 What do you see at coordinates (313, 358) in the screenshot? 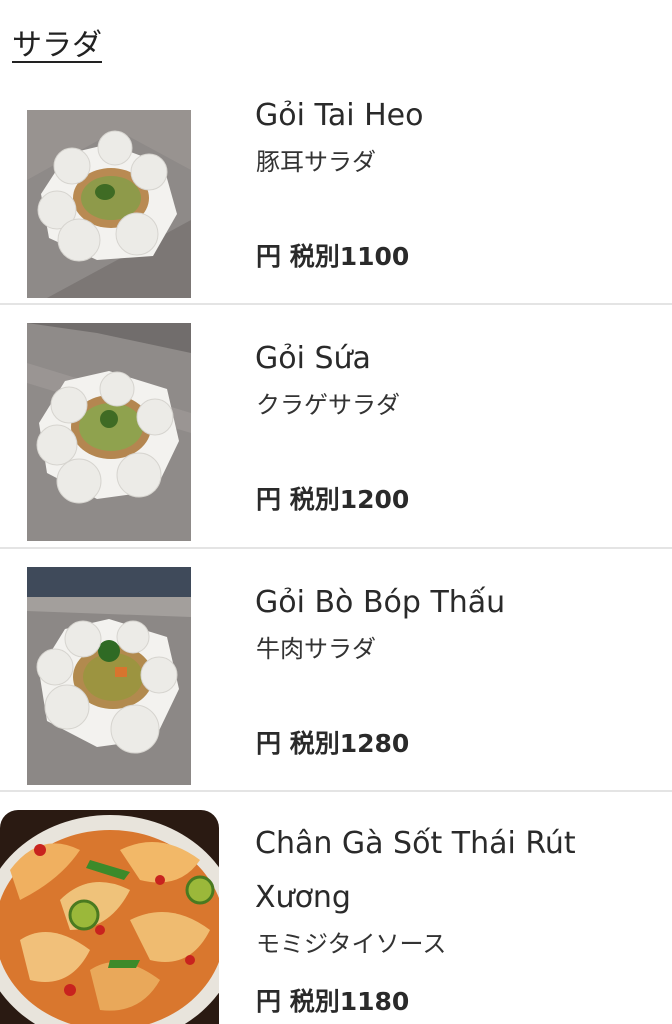
I see `dish-name-vietnamese: Gỏi Sứa` at bounding box center [313, 358].